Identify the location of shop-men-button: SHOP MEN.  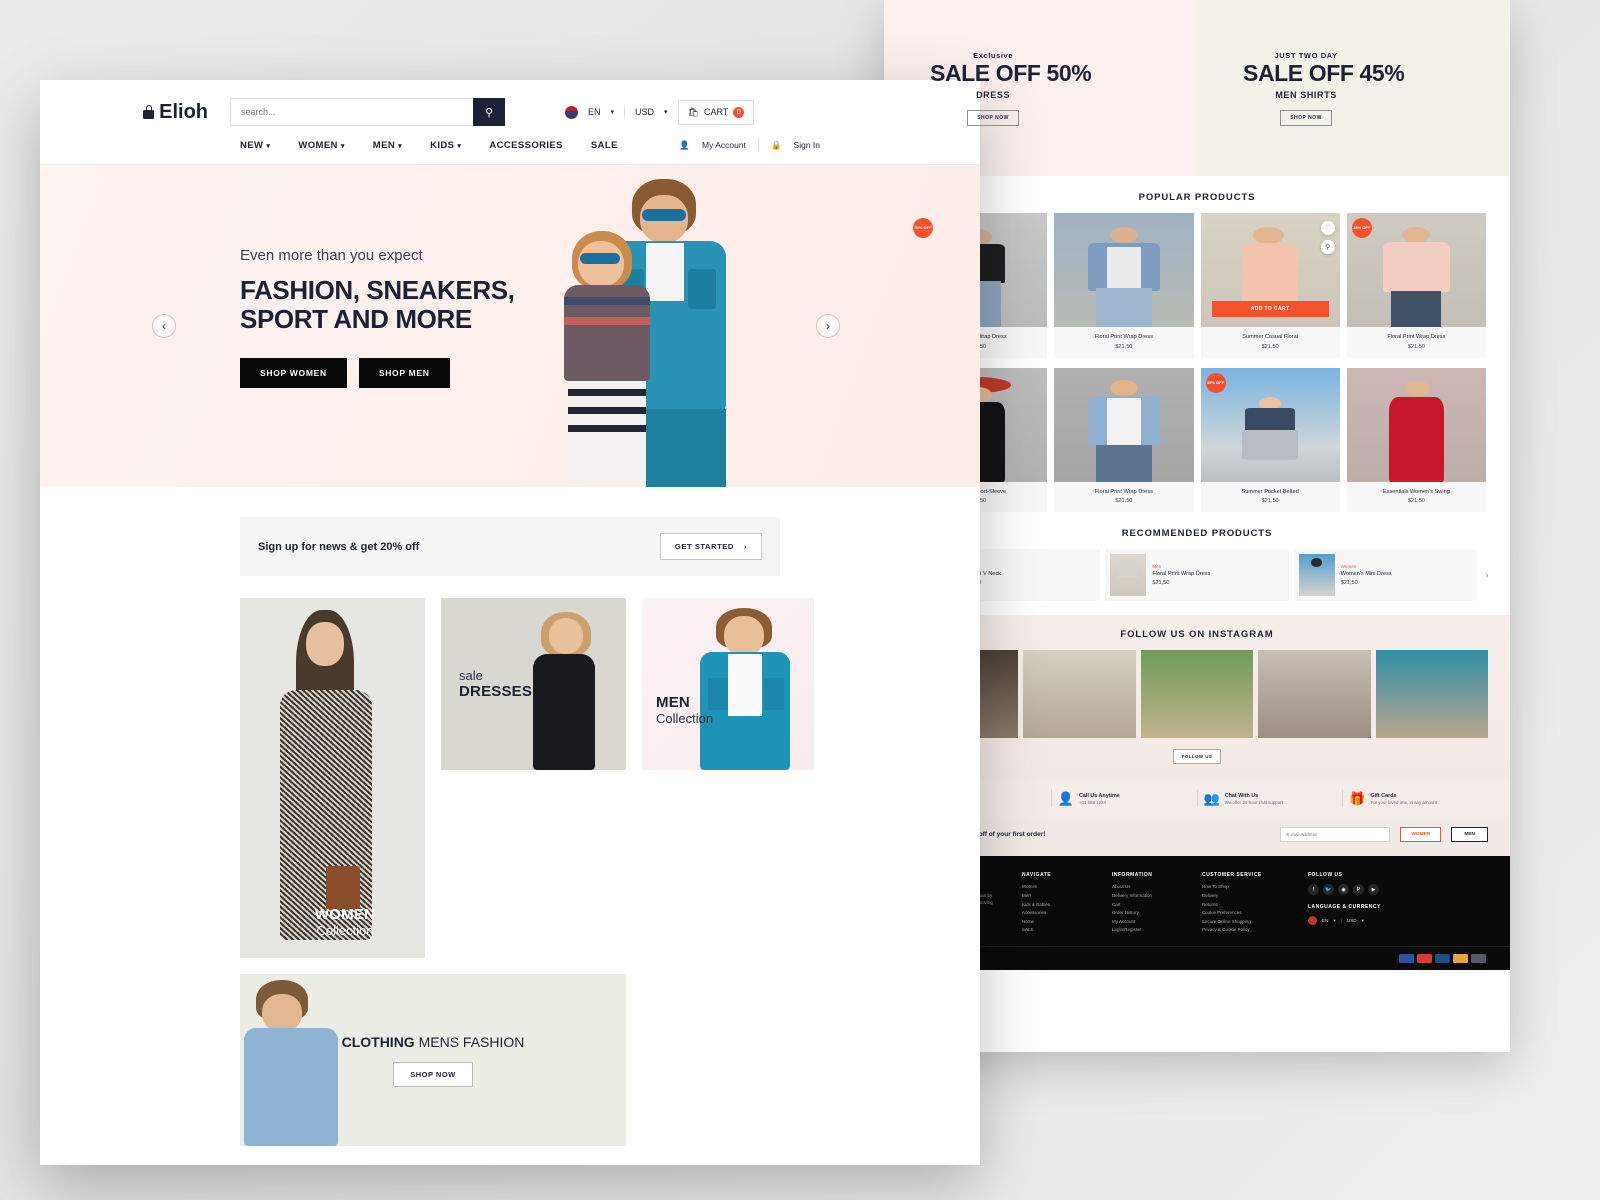
(404, 373).